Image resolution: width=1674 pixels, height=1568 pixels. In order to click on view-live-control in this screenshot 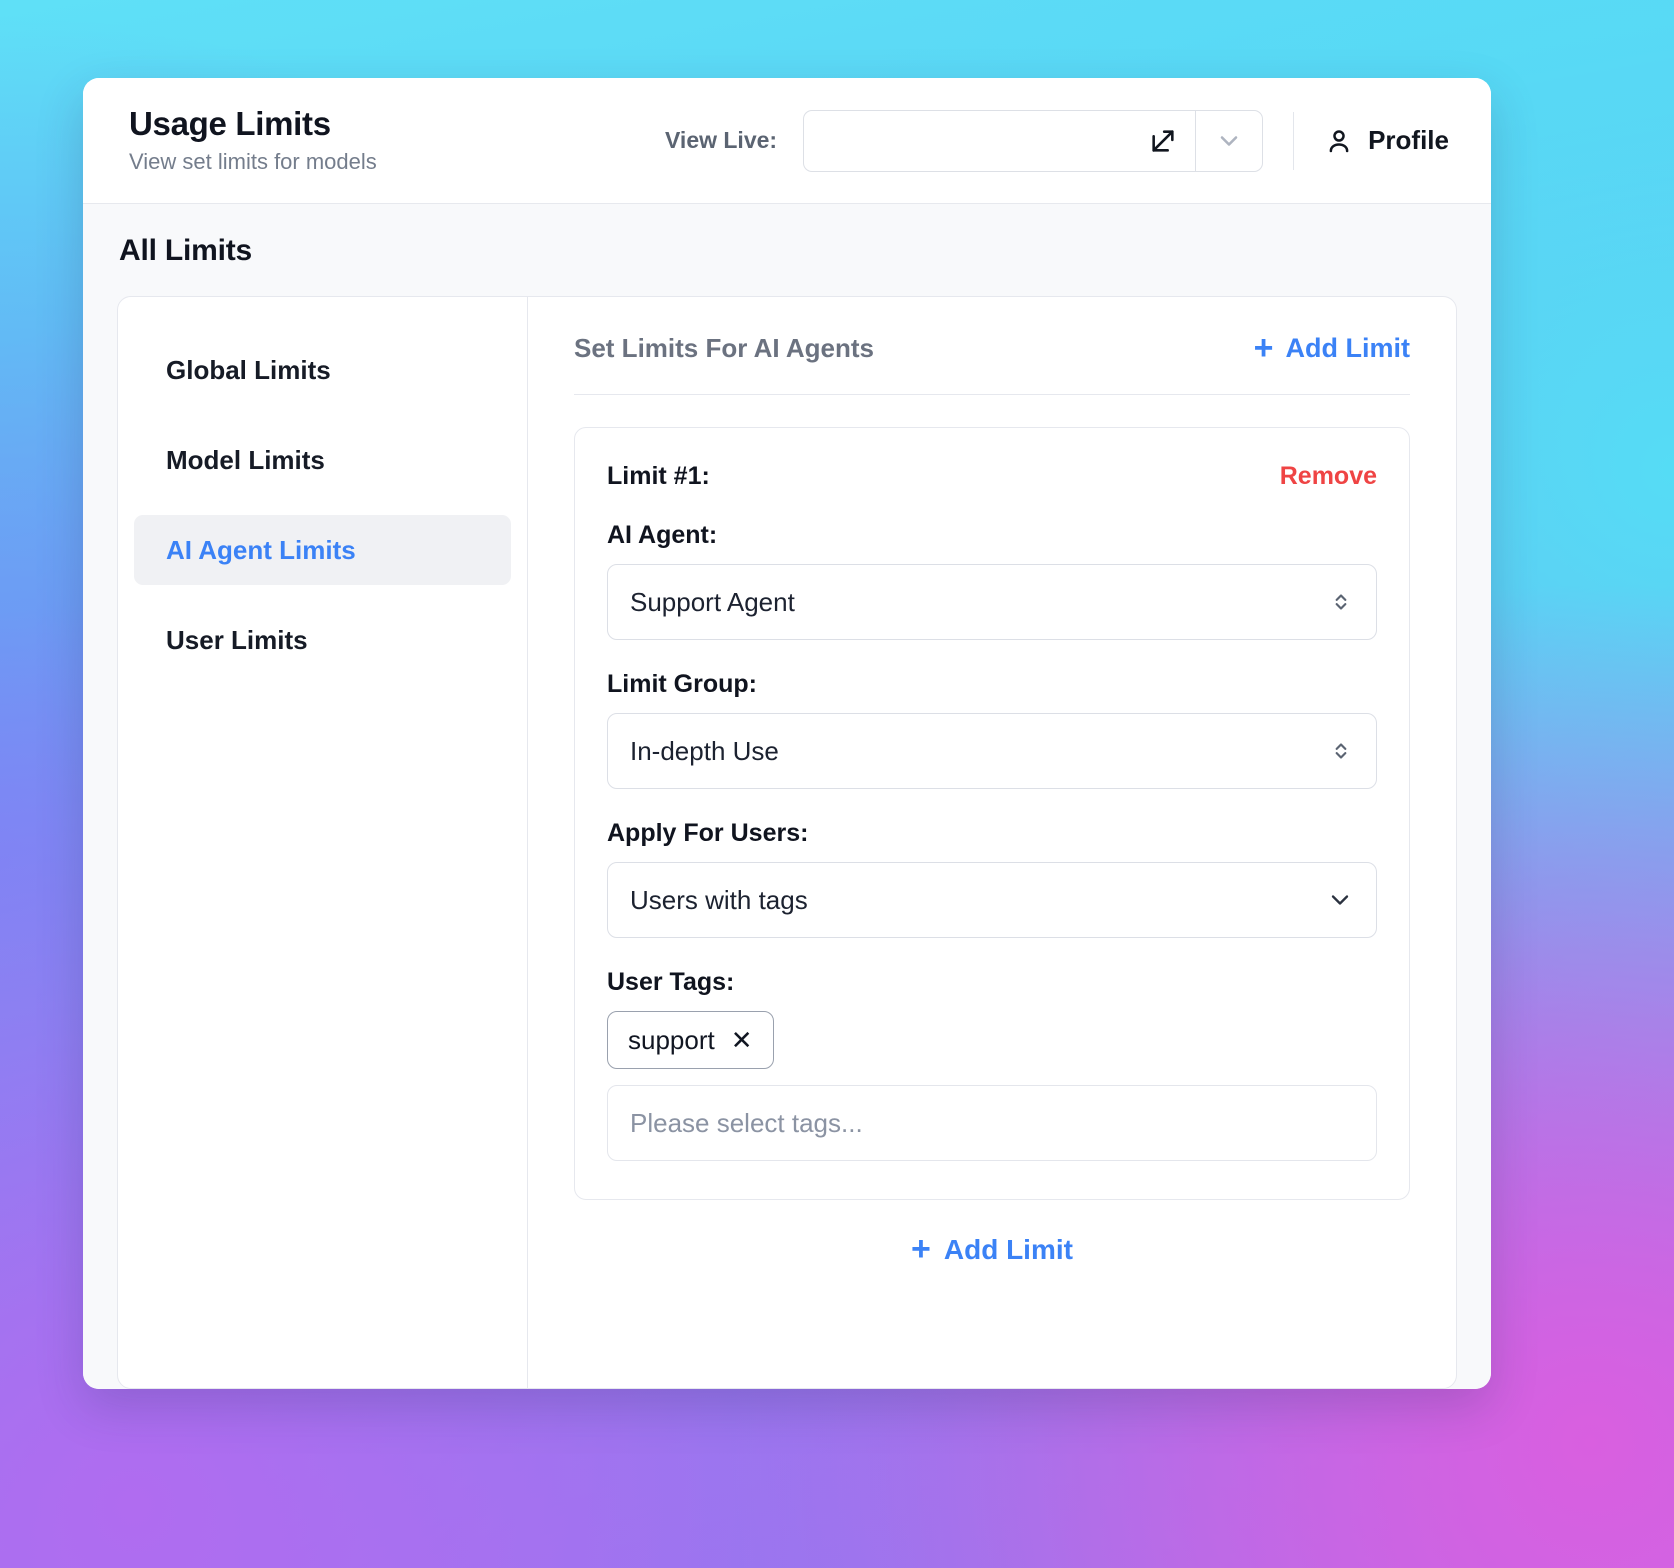, I will do `click(1033, 140)`.